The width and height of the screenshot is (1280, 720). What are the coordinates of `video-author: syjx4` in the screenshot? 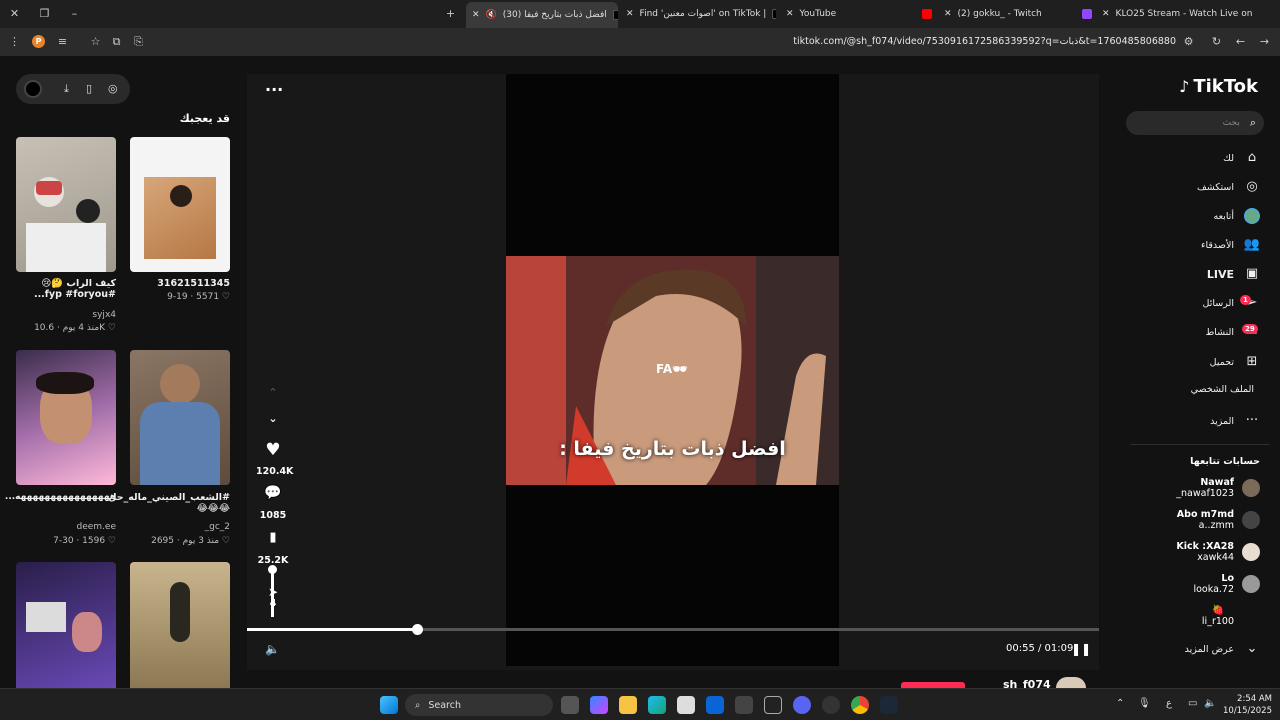 It's located at (66, 315).